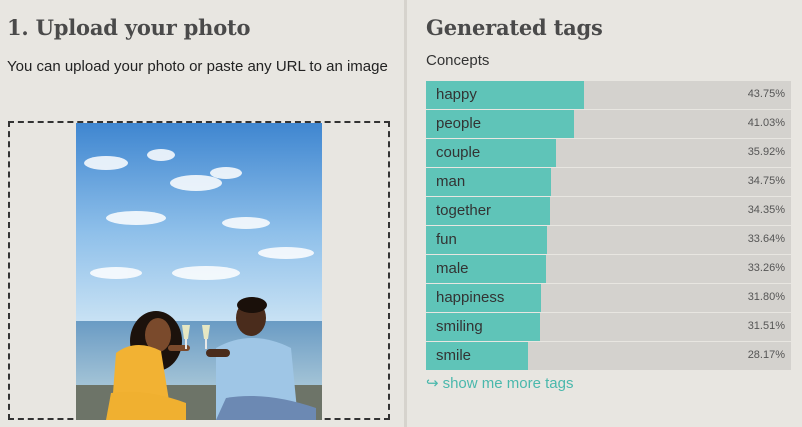  What do you see at coordinates (446, 239) in the screenshot?
I see `tag-label: fun` at bounding box center [446, 239].